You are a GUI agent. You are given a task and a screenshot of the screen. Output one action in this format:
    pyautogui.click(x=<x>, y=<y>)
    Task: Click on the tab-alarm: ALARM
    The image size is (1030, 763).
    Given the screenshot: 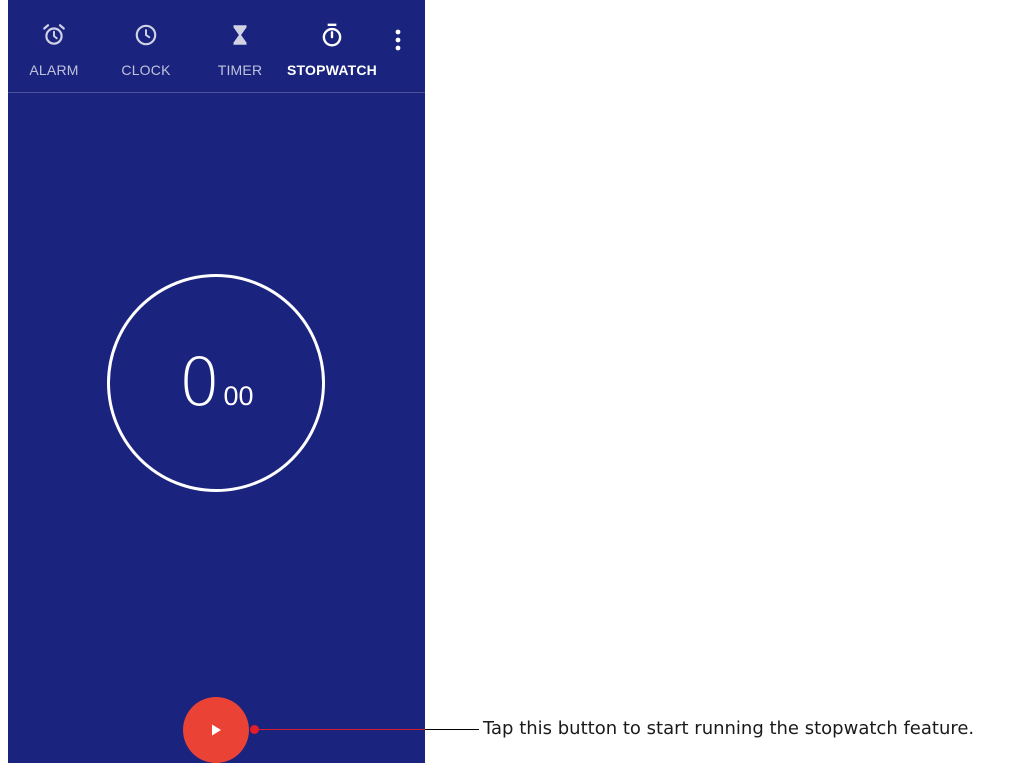 What is the action you would take?
    pyautogui.click(x=54, y=46)
    